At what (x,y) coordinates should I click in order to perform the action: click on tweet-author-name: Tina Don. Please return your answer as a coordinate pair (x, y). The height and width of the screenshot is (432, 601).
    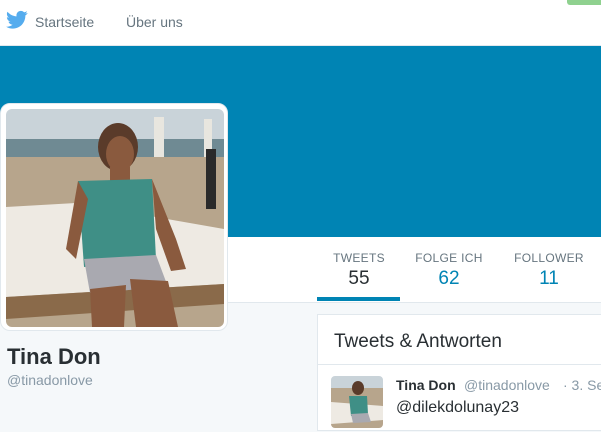
    Looking at the image, I should click on (426, 385).